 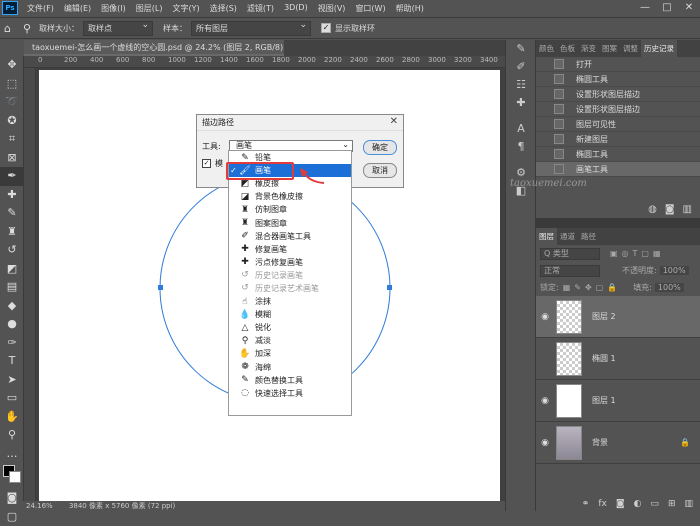 I want to click on layer-panel-tab: 通道, so click(x=567, y=236).